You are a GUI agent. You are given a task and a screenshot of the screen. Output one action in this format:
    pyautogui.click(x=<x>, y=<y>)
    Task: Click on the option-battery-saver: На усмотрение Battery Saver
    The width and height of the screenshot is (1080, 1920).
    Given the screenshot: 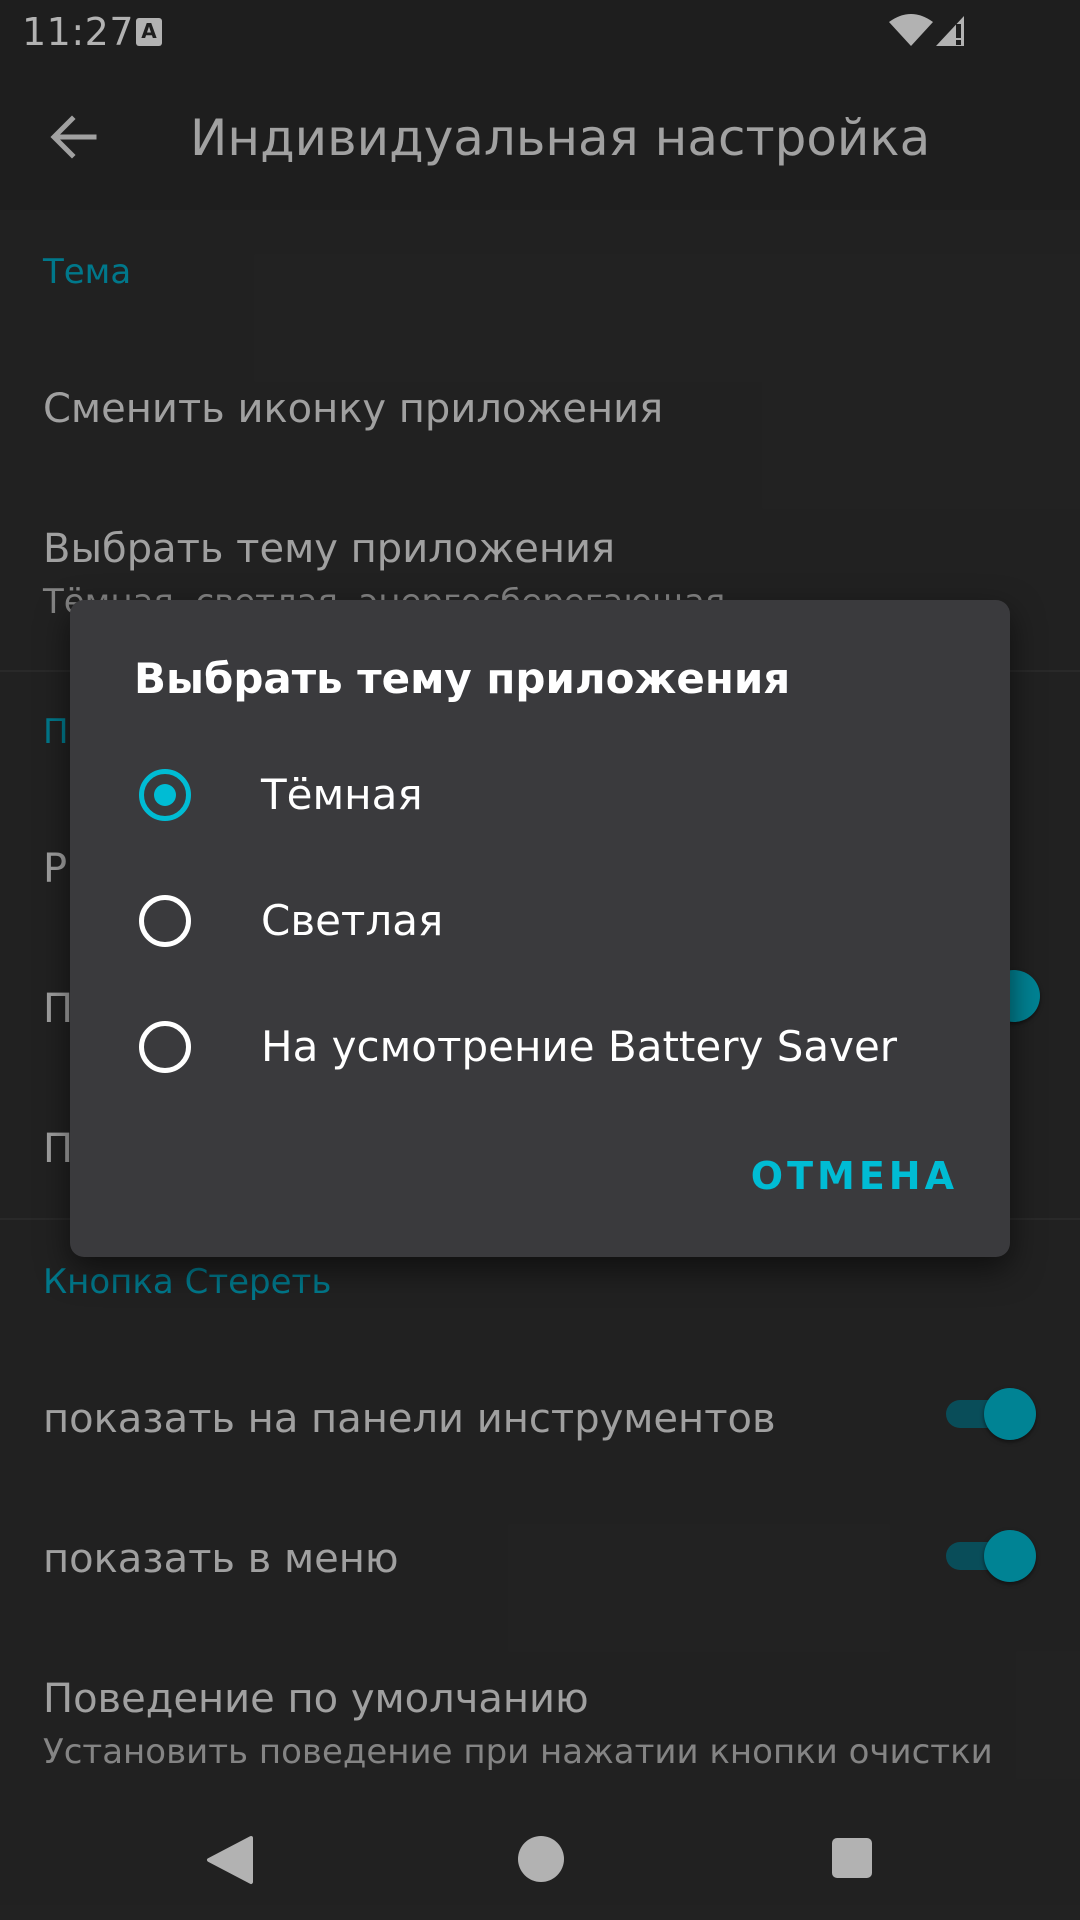 What is the action you would take?
    pyautogui.click(x=540, y=1046)
    